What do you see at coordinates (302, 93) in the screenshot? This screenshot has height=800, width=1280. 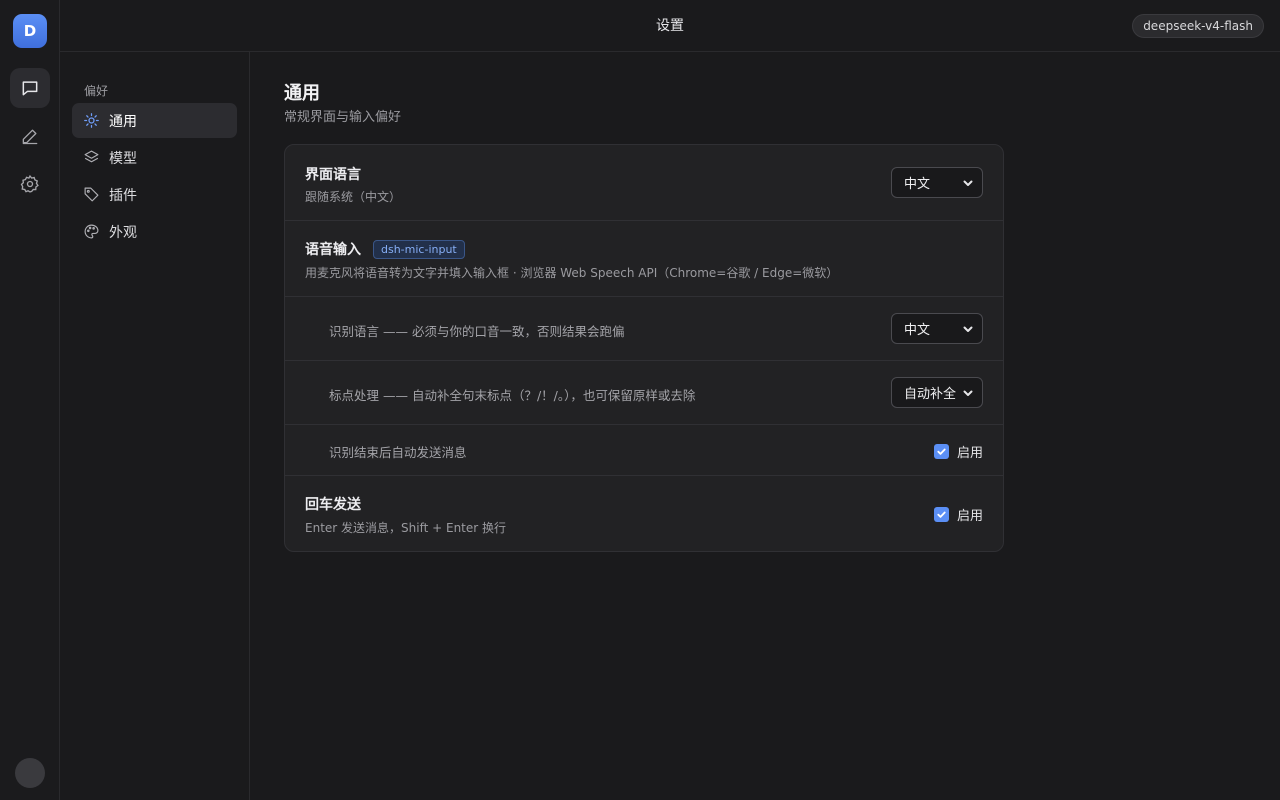 I see `section-title: 通用` at bounding box center [302, 93].